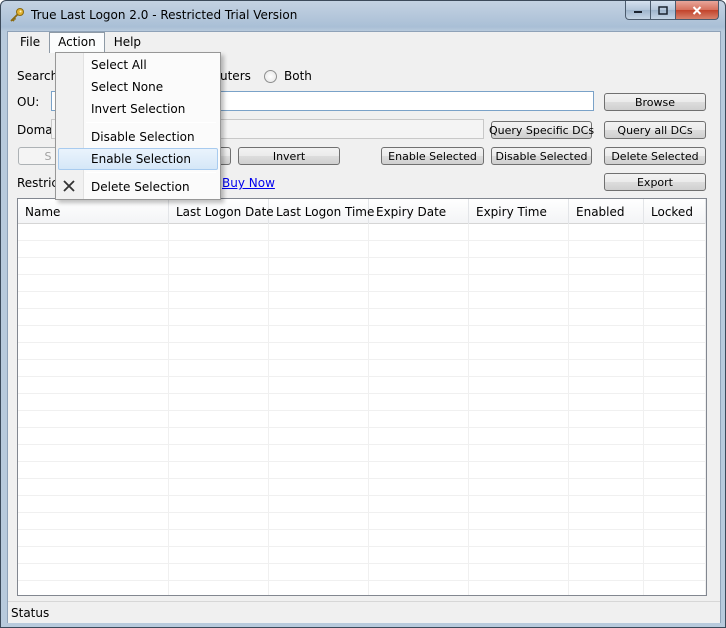 The height and width of the screenshot is (628, 726). What do you see at coordinates (138, 65) in the screenshot?
I see `menu-select-all: Select All` at bounding box center [138, 65].